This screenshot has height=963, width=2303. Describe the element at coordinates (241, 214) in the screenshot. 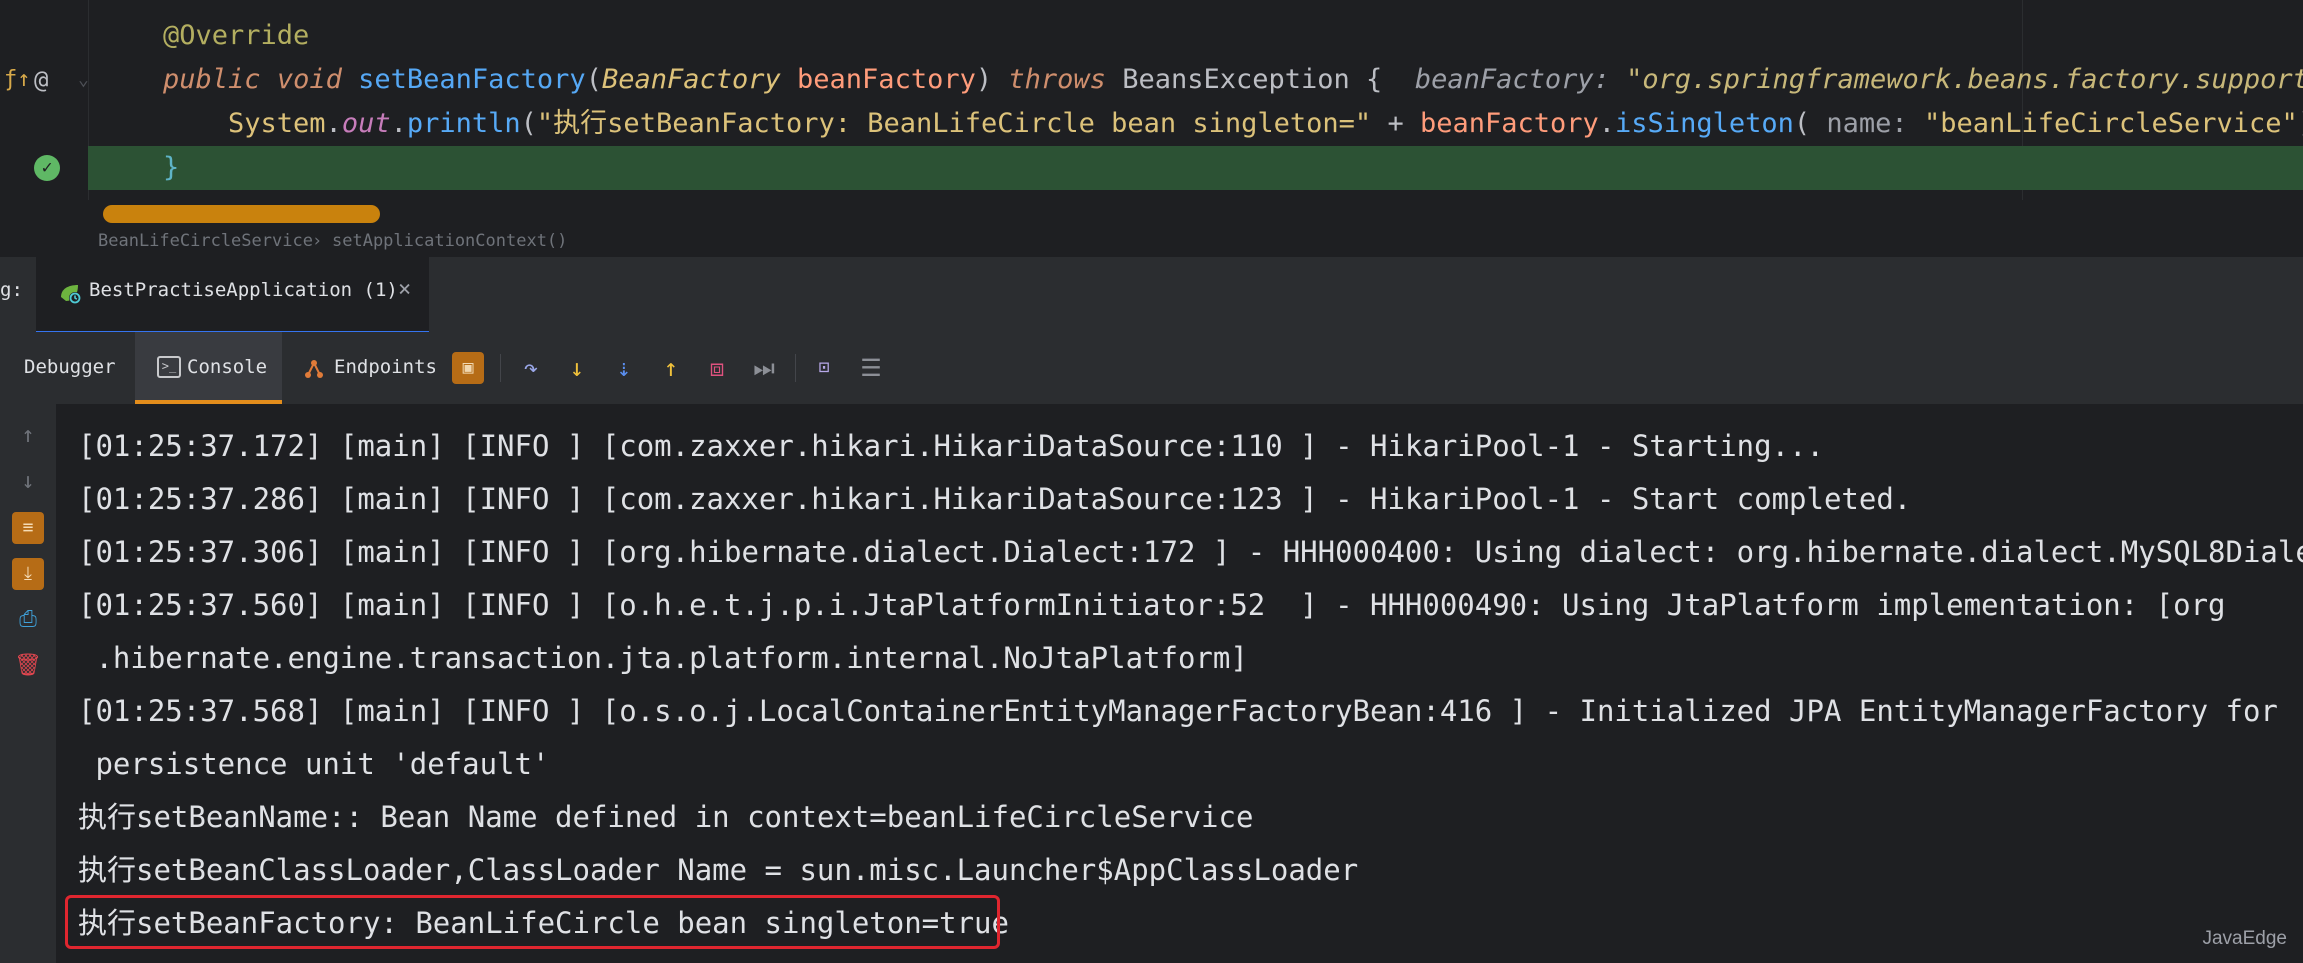

I see `horizontal-scrollbar` at that location.